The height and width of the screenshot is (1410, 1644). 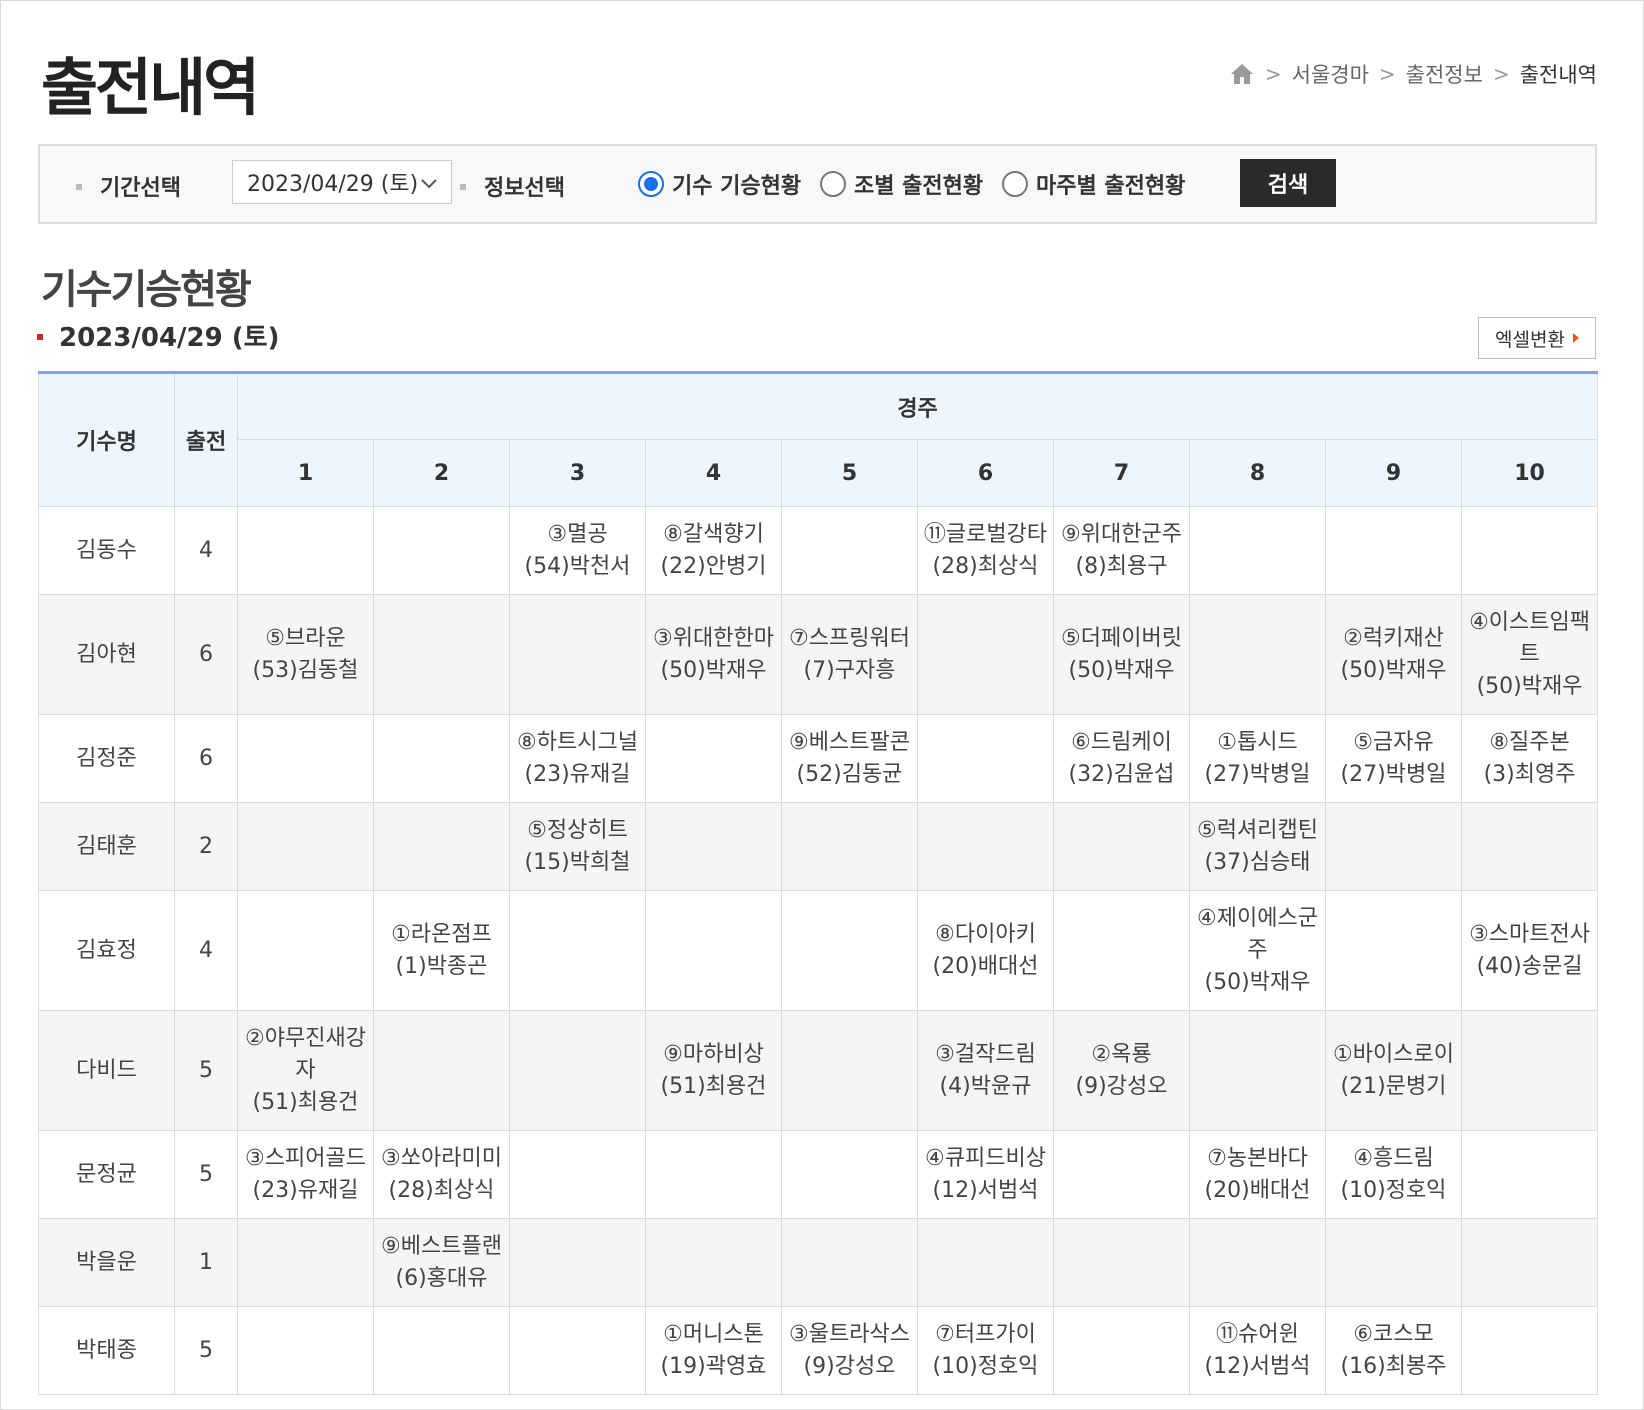 I want to click on race-entry-cell: ③쏘아라미미 (28)최상식, so click(x=441, y=1174).